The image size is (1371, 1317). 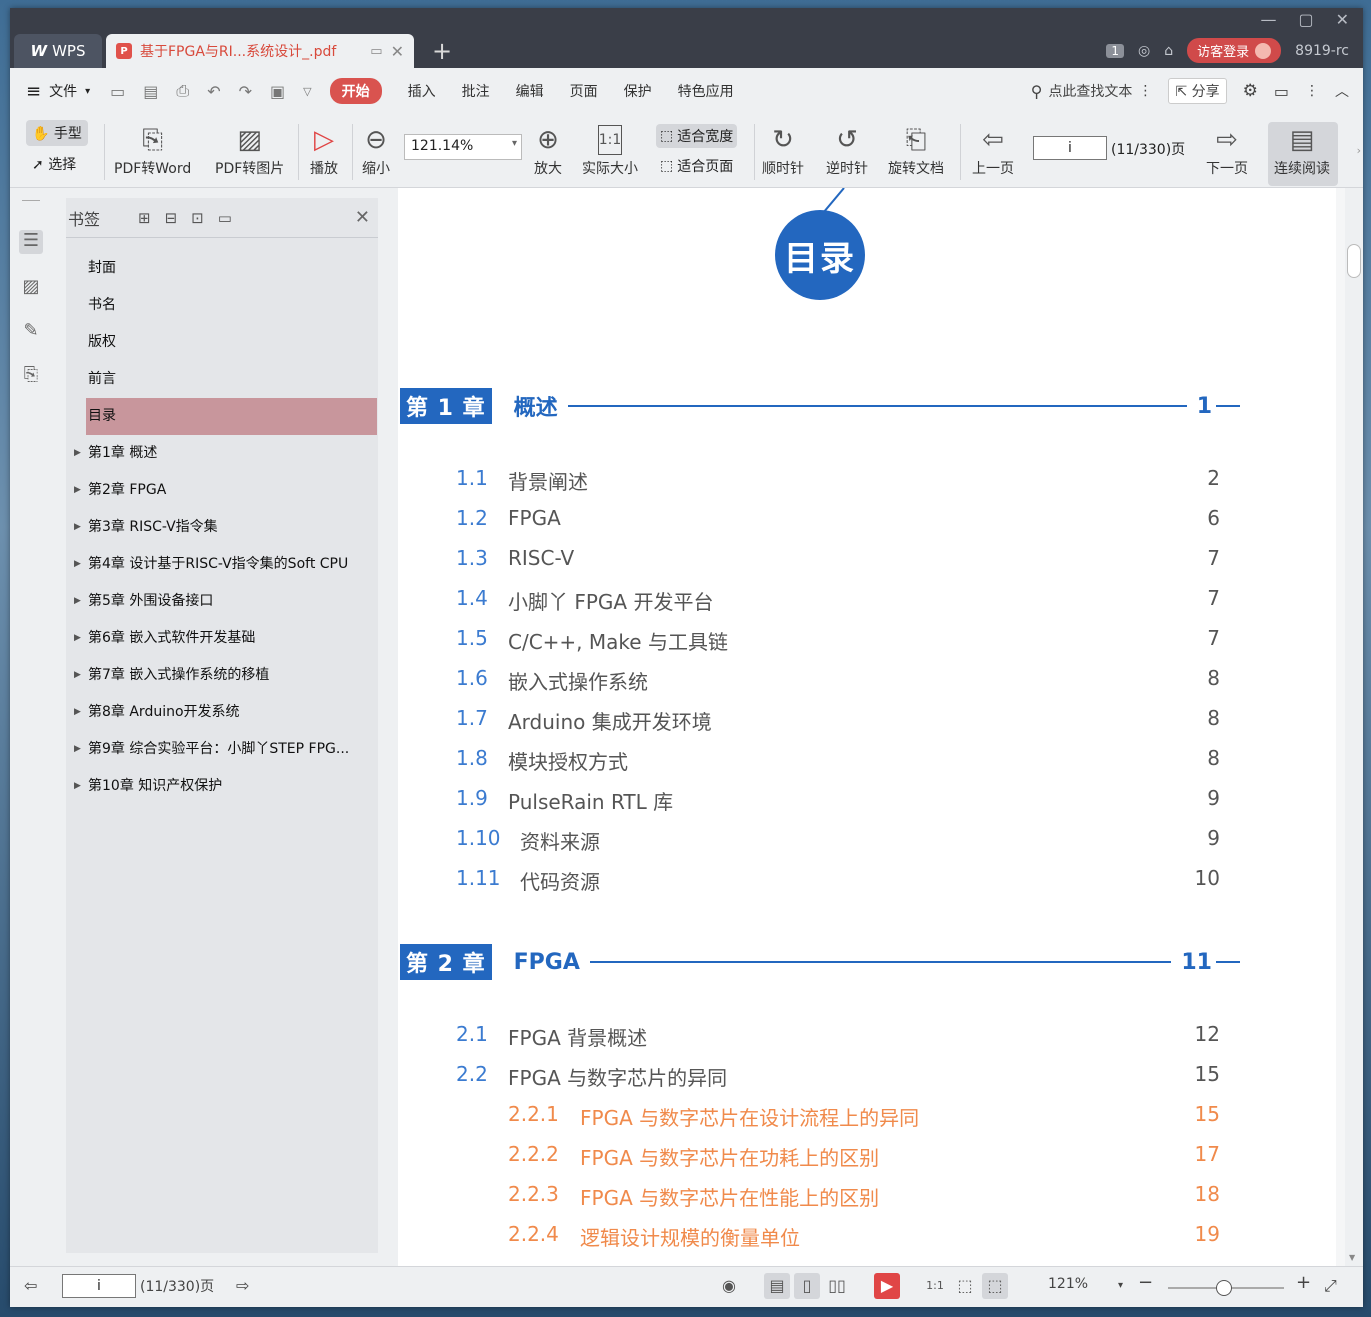 I want to click on bookmark-item: ▶ 第5章 外围设备接口, so click(x=222, y=601).